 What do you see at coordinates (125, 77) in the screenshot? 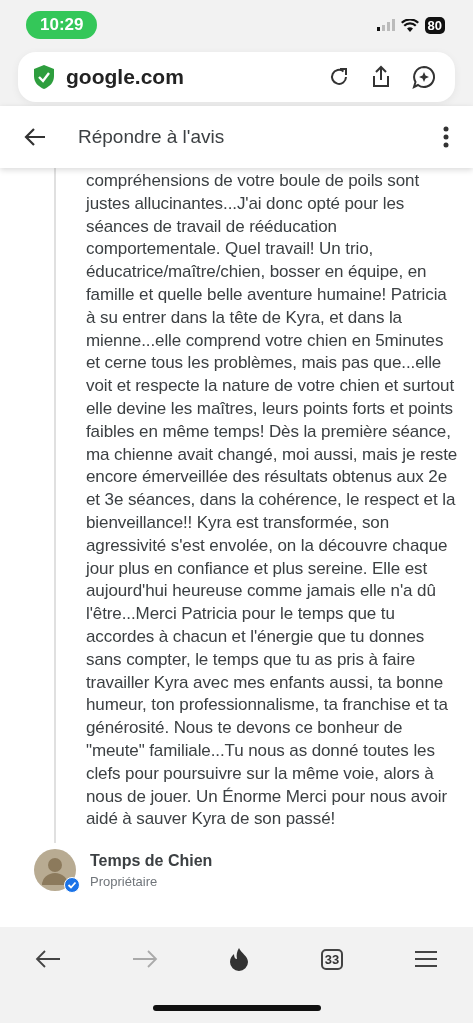
I see `url-text: google.com` at bounding box center [125, 77].